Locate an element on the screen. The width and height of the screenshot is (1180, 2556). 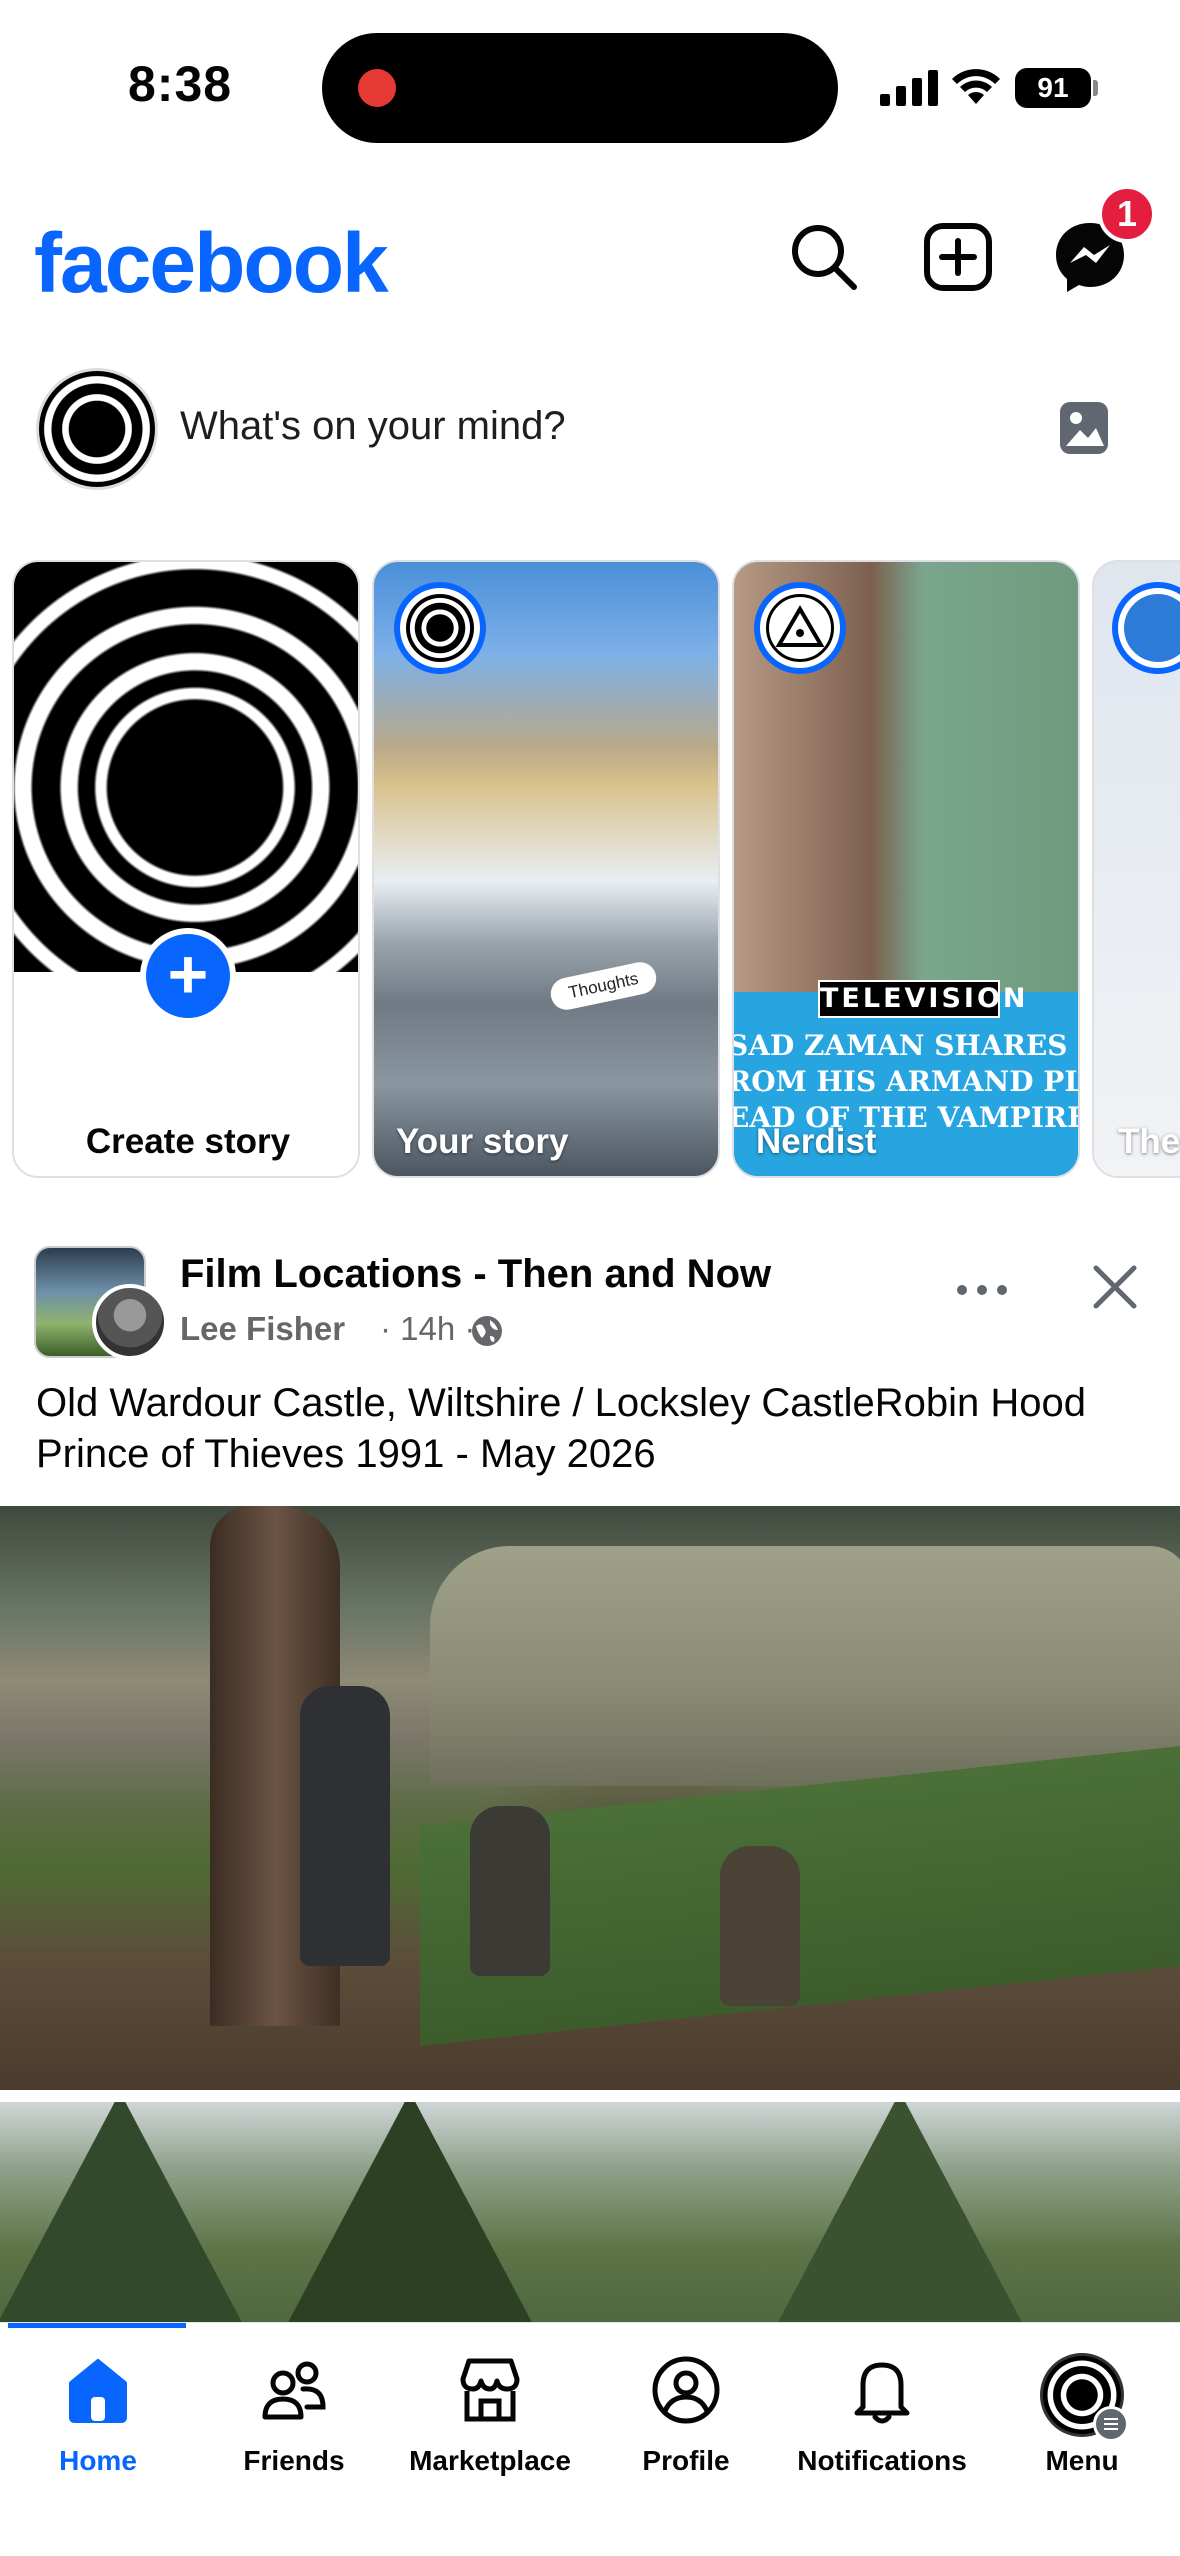
nerdist-logo-icon is located at coordinates (800, 628).